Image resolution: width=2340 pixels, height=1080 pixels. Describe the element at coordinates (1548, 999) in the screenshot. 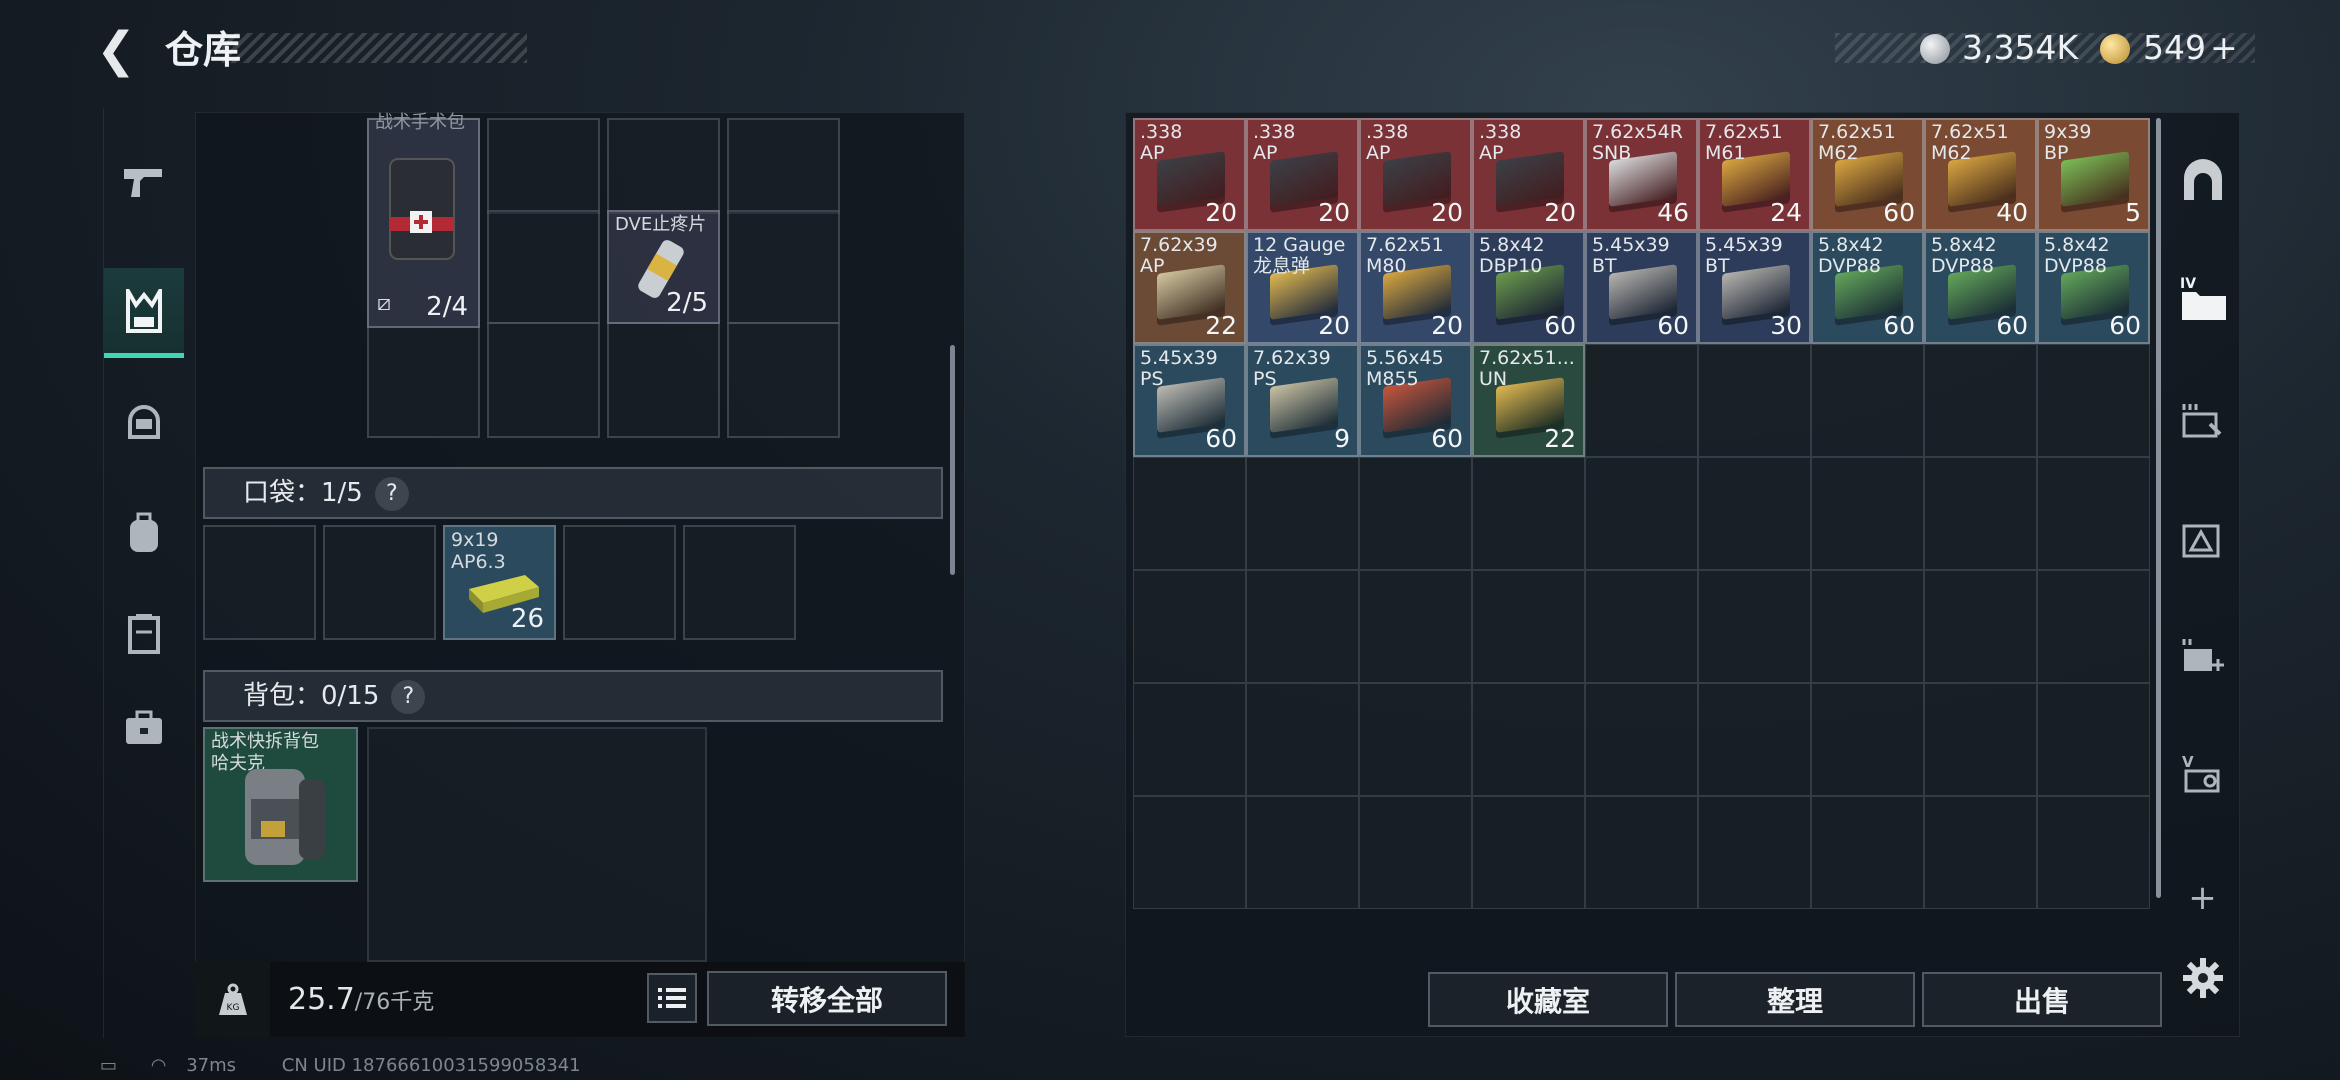

I see `collection-room-button: 收藏室` at that location.